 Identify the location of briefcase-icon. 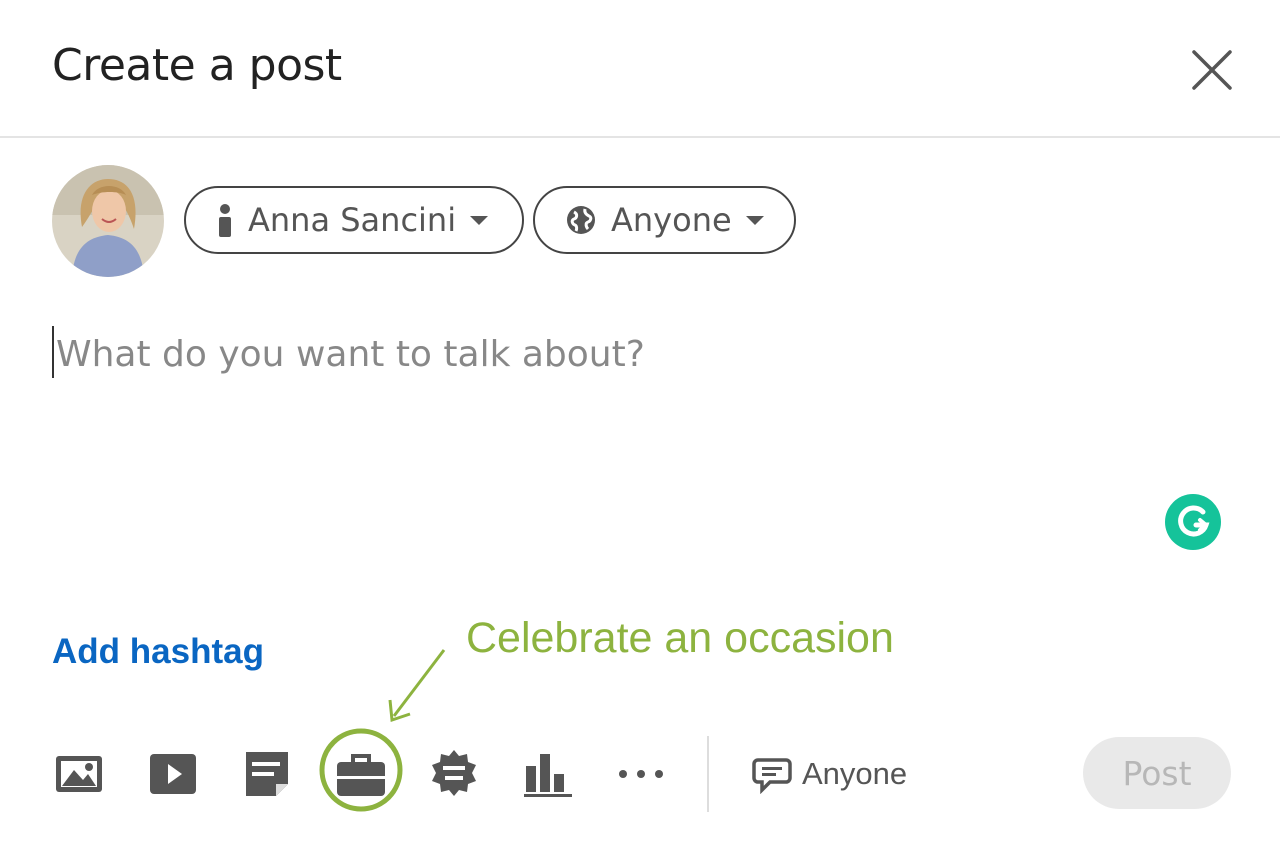
(361, 774).